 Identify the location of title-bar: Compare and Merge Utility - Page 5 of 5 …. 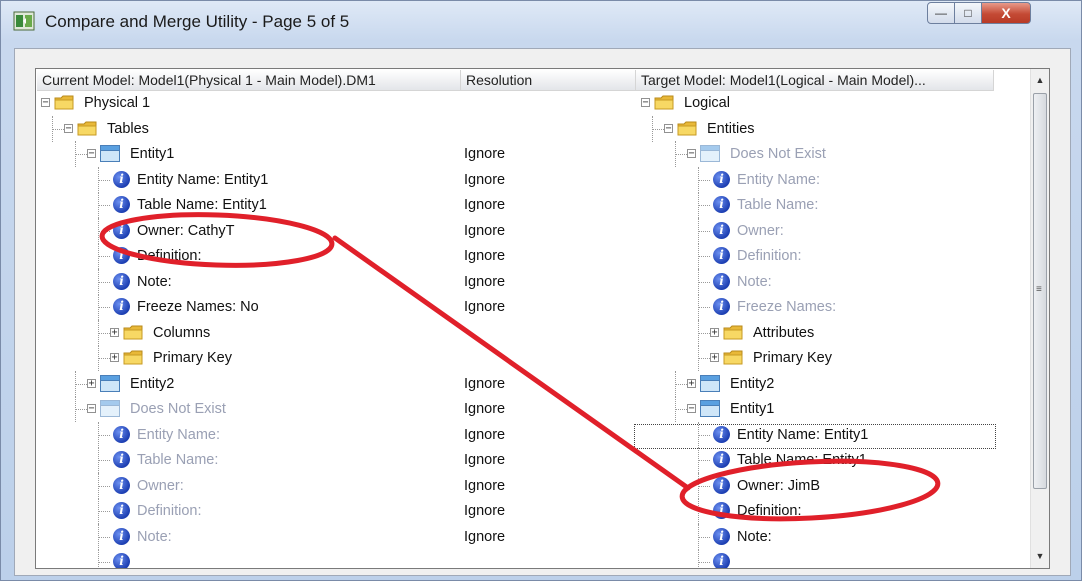
(541, 23).